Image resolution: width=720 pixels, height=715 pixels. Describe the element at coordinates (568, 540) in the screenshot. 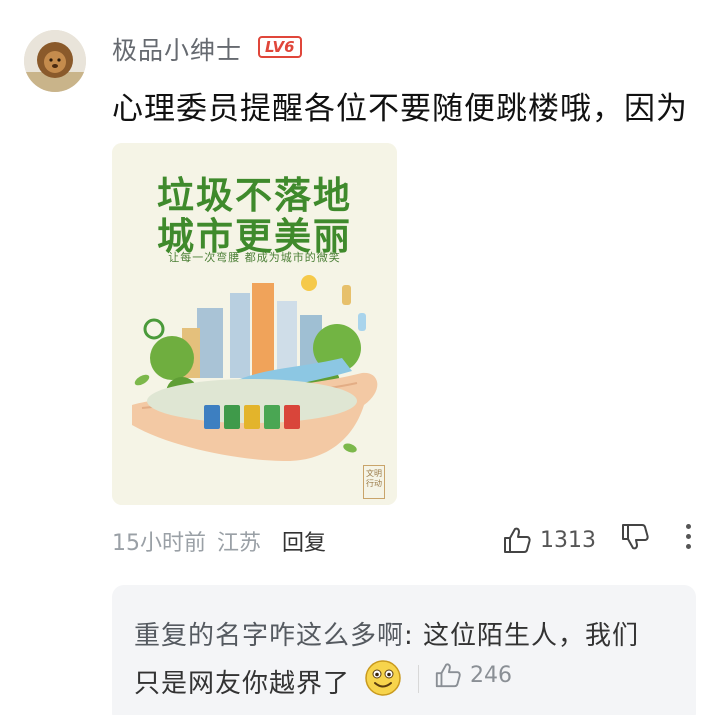

I see `like-count: 1313` at that location.